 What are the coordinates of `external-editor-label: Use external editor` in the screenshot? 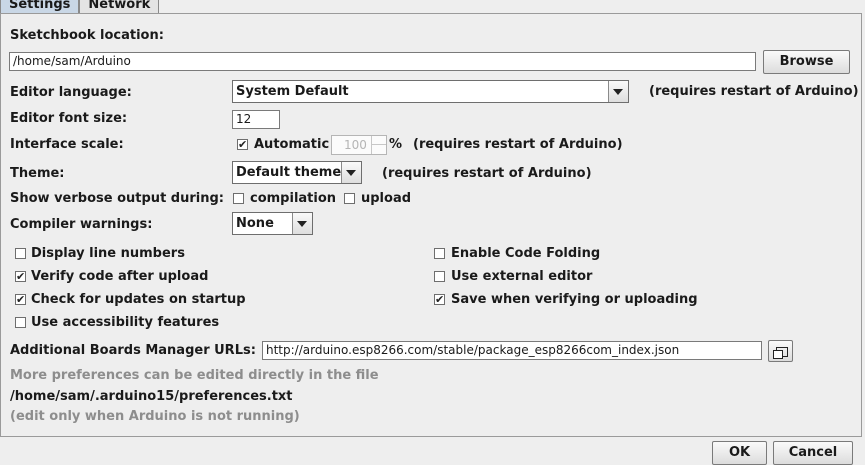 It's located at (522, 276).